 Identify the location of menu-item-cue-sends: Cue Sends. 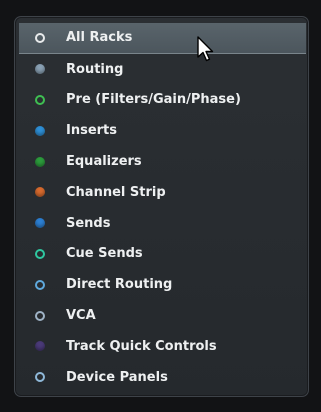
(162, 254).